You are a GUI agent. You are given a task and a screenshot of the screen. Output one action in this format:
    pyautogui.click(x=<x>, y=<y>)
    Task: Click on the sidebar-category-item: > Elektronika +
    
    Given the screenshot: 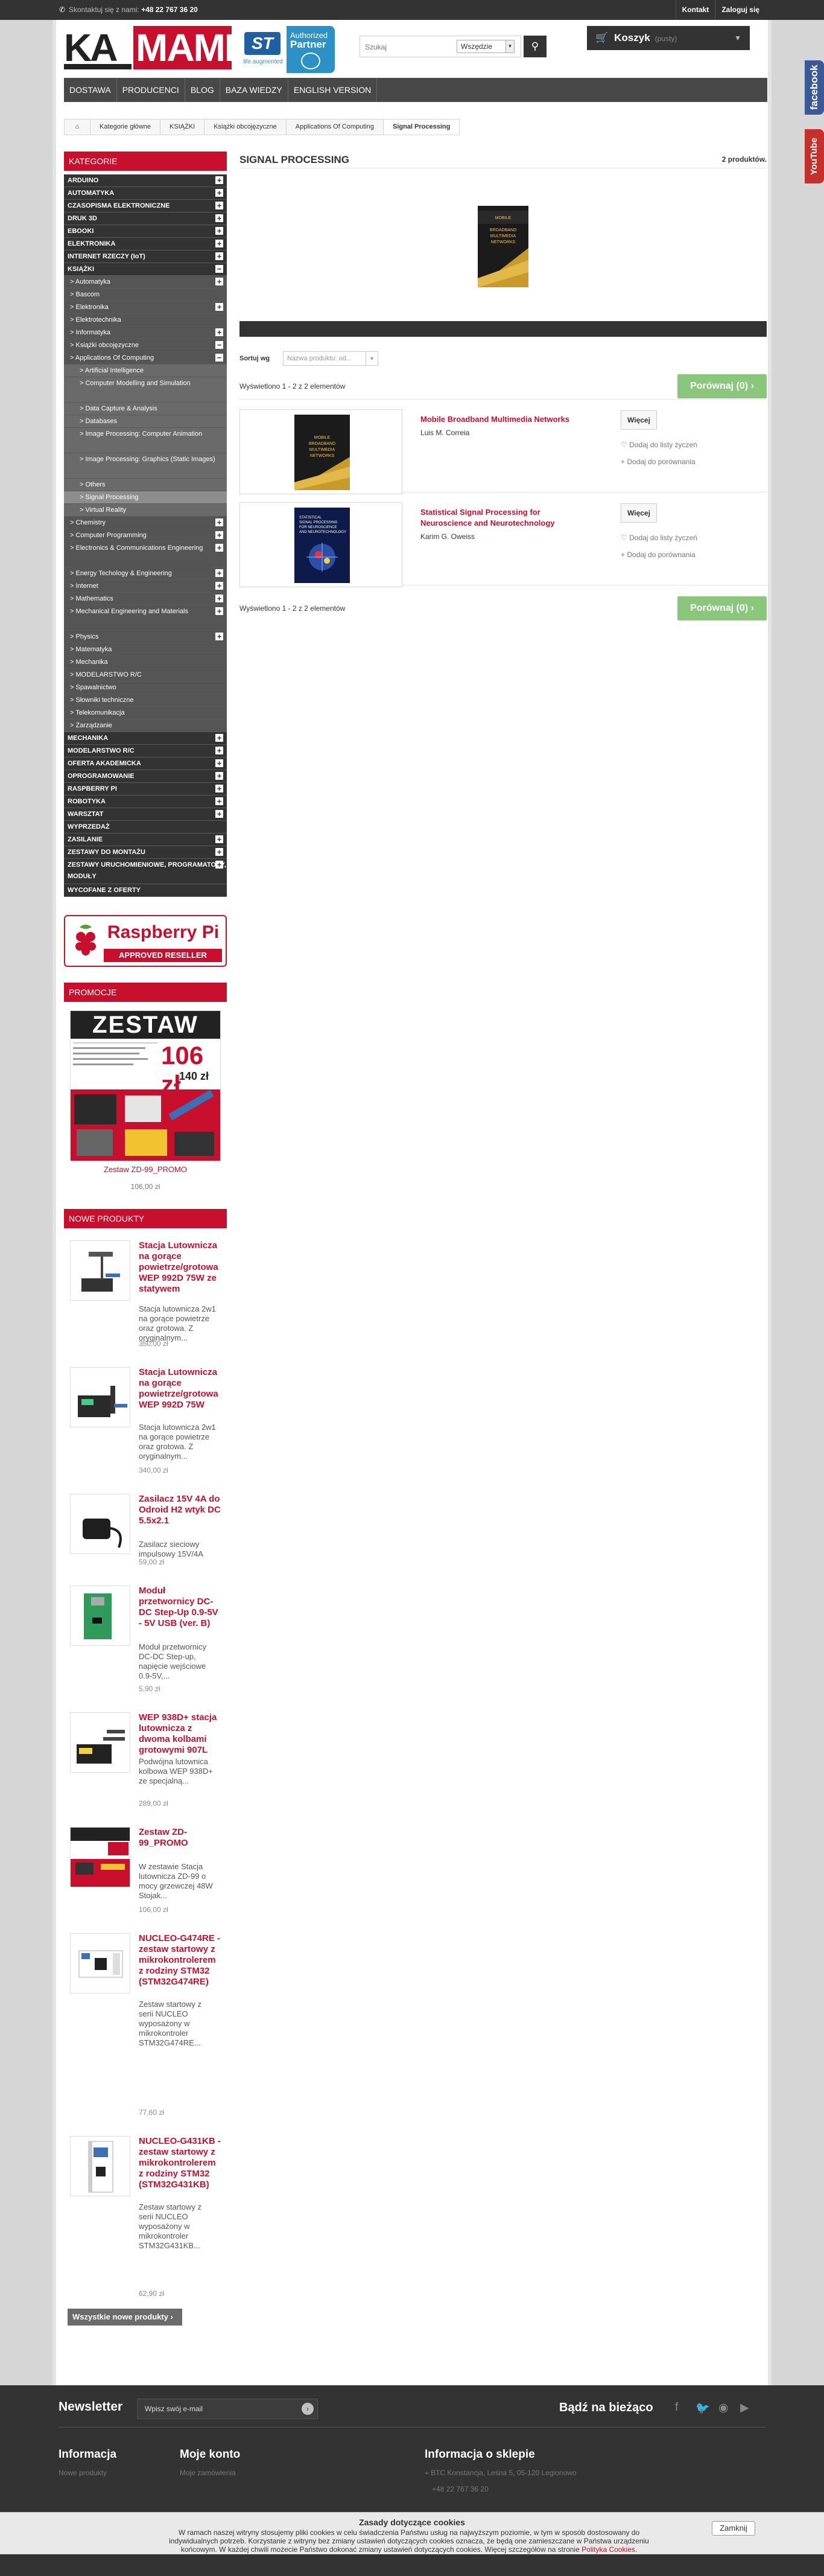 What is the action you would take?
    pyautogui.click(x=145, y=307)
    